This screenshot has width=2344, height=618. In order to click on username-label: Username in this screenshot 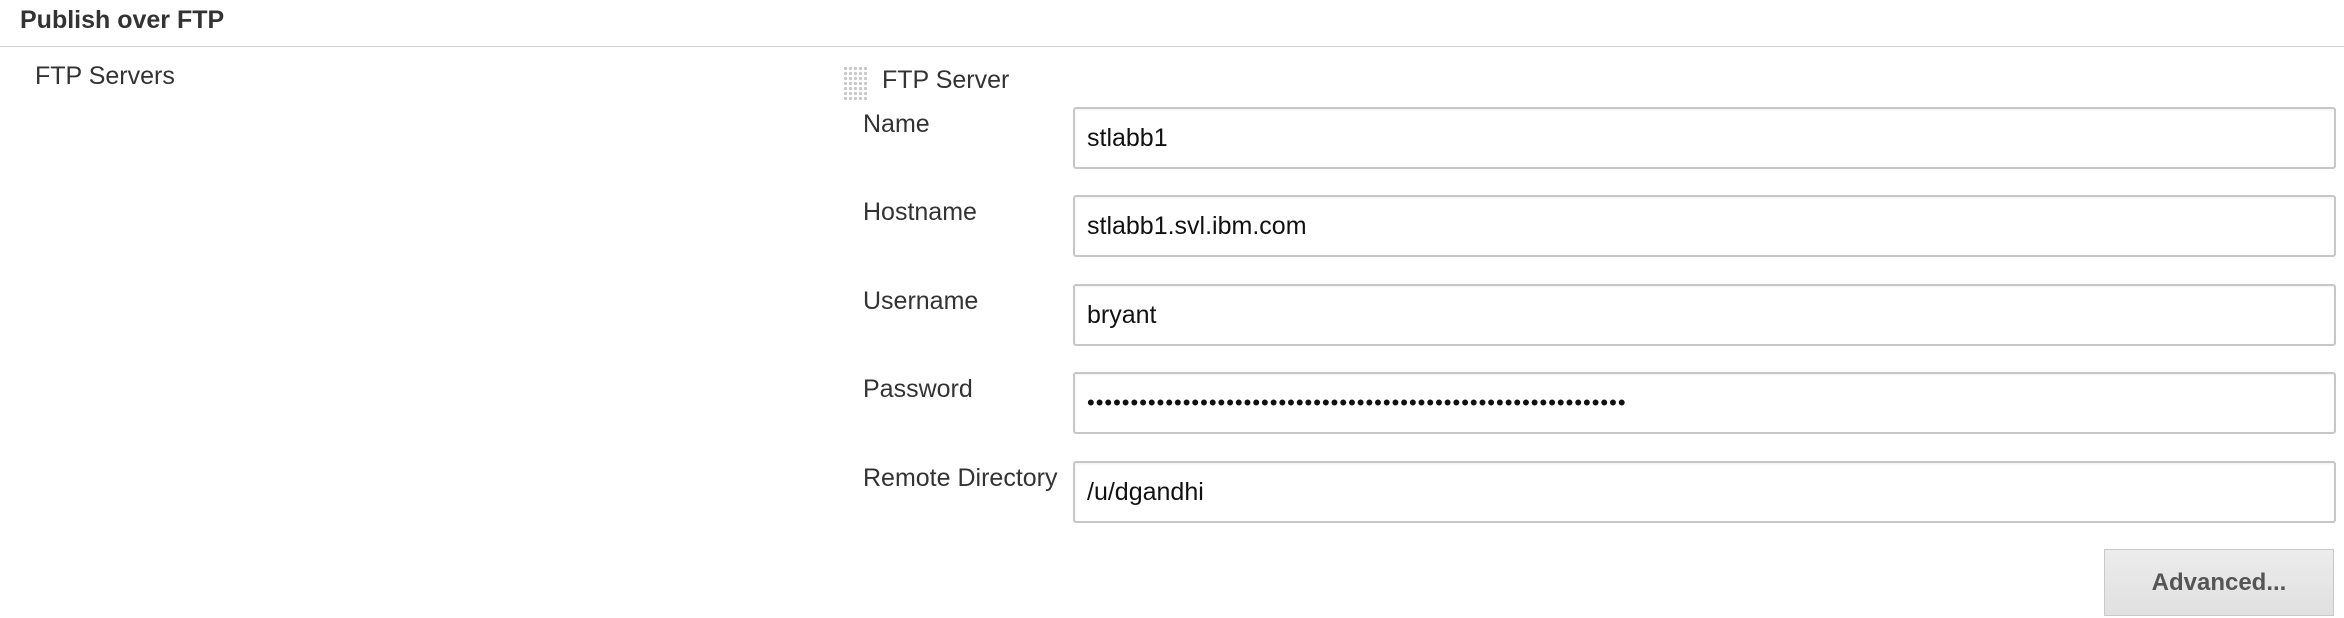, I will do `click(921, 301)`.